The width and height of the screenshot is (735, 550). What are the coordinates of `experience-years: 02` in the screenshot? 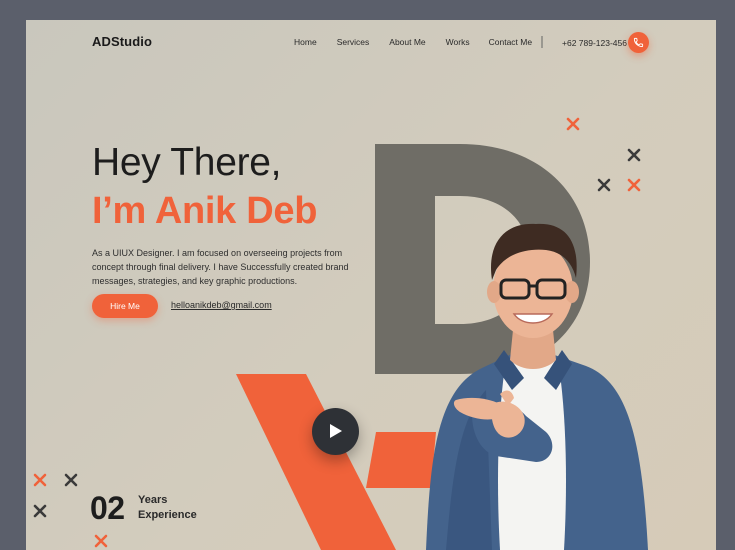 It's located at (107, 508).